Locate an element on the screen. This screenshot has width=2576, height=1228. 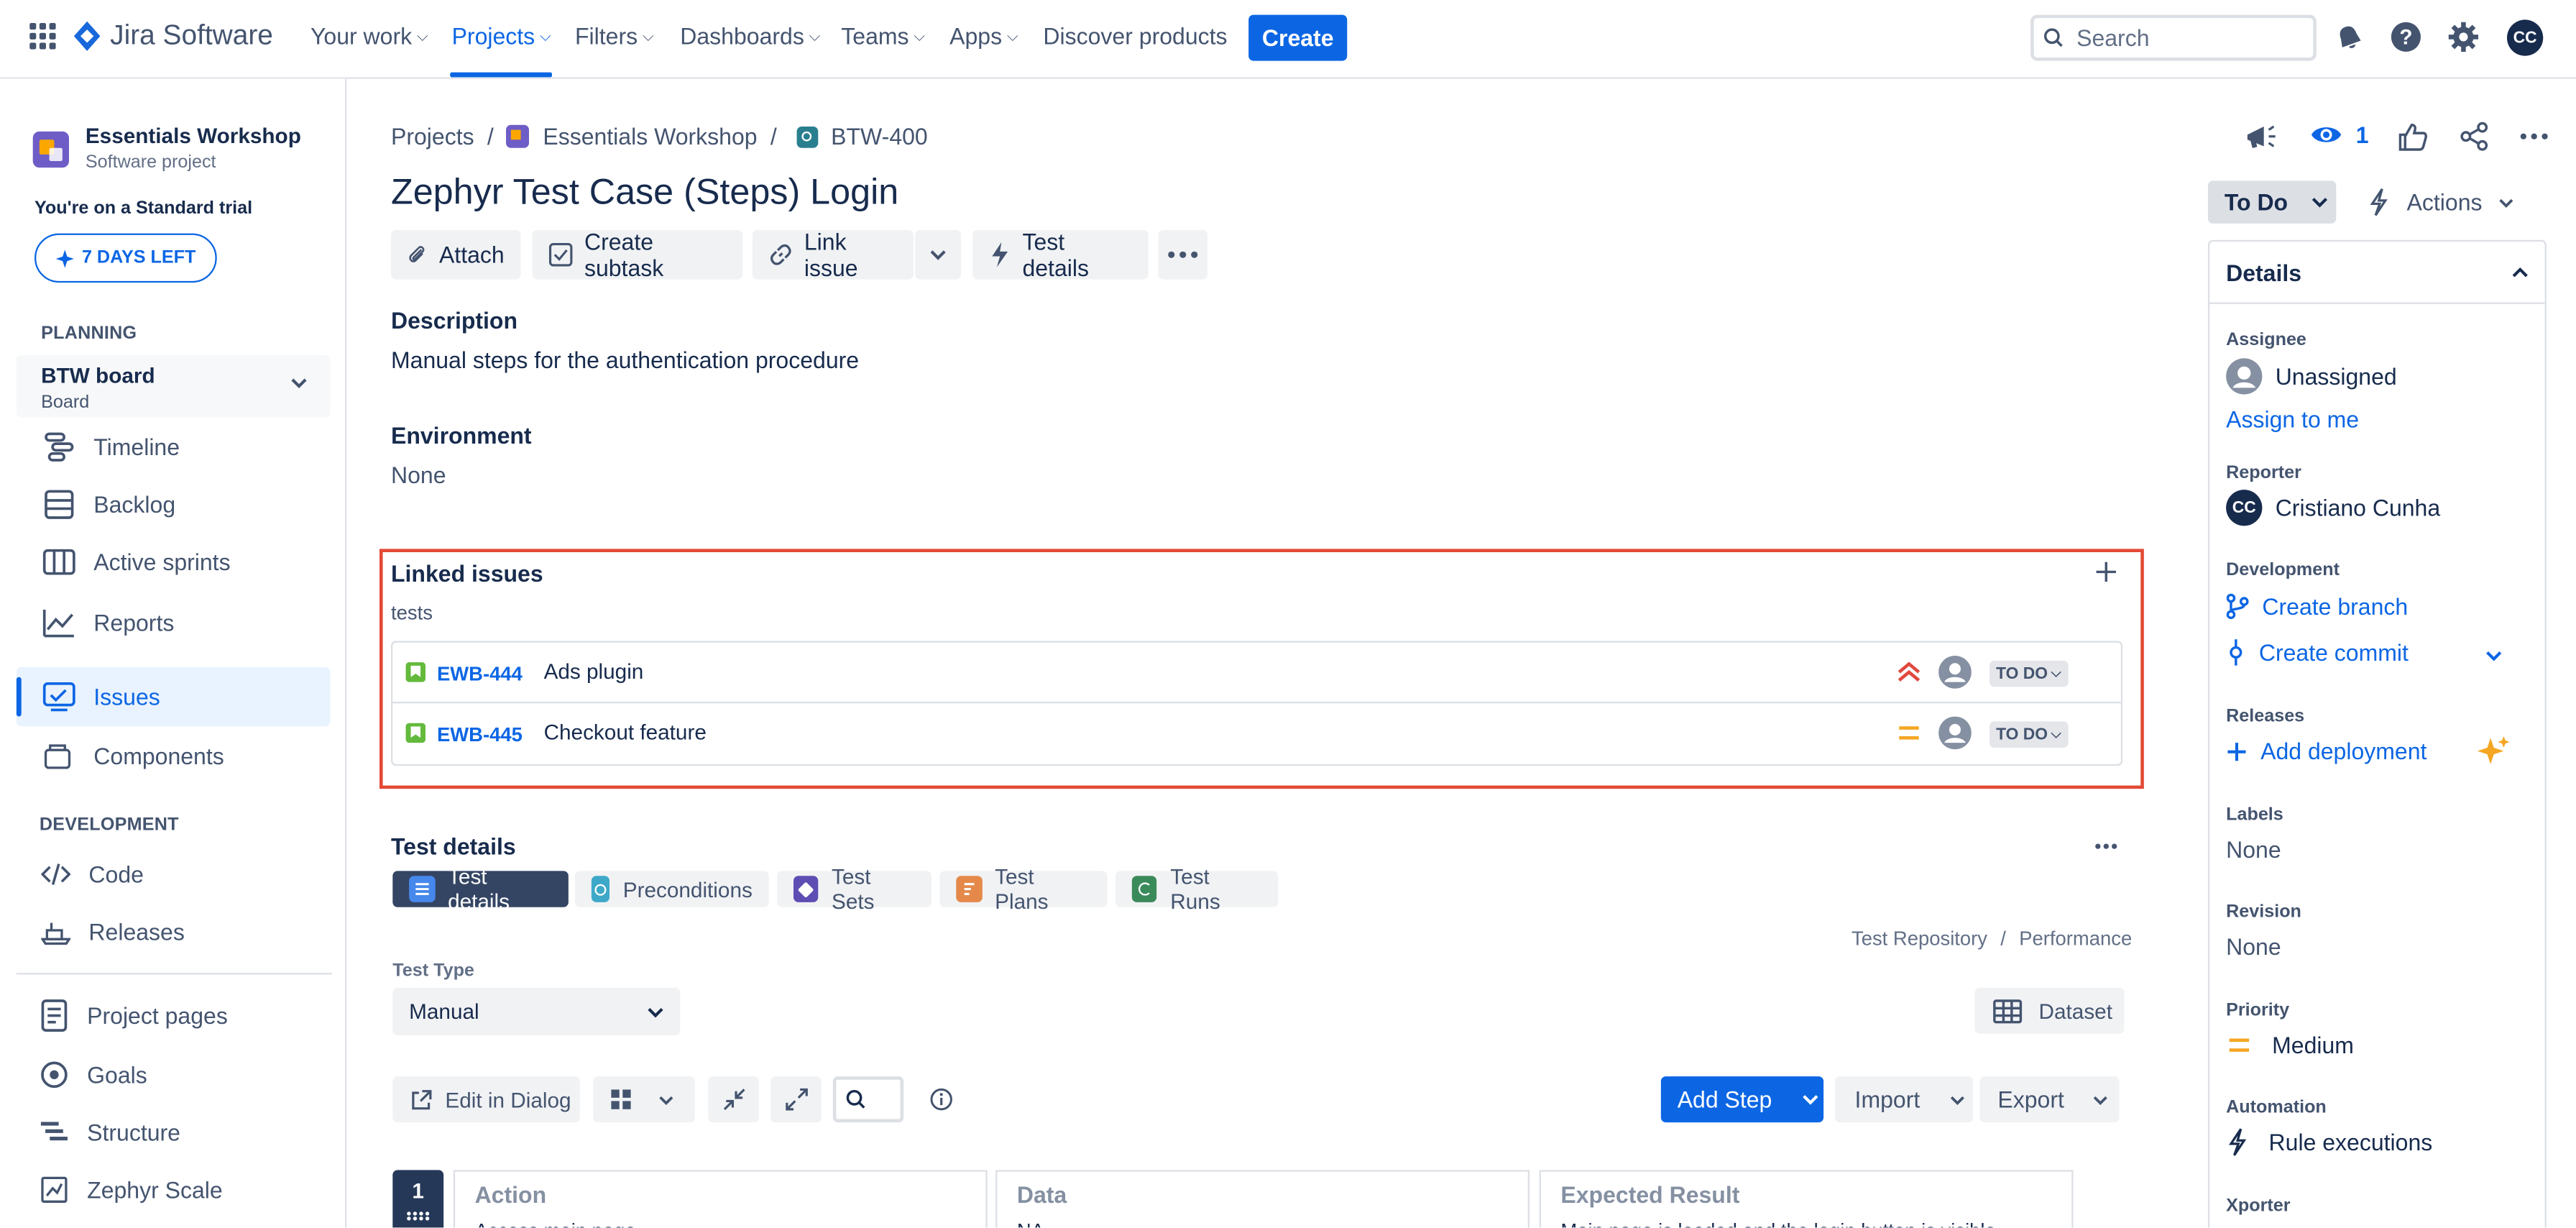
actions-button: Actions is located at coordinates (2440, 202).